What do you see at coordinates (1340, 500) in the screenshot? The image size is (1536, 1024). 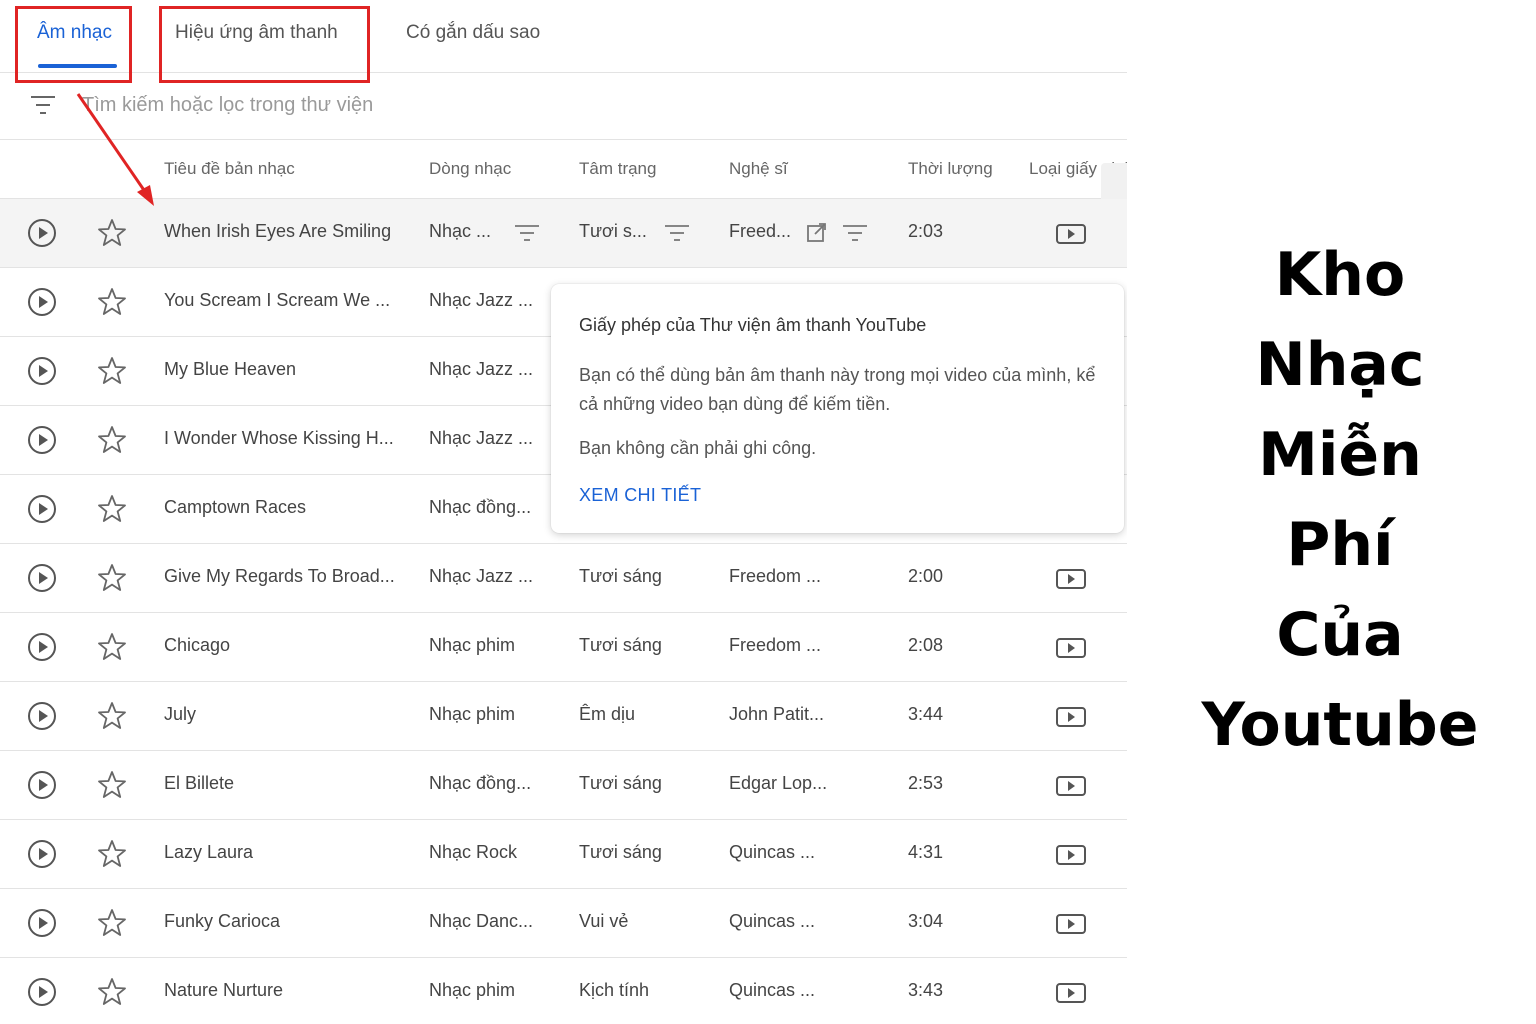 I see `caption-title: Kho Nhạc Miễn Phí Của Youtube` at bounding box center [1340, 500].